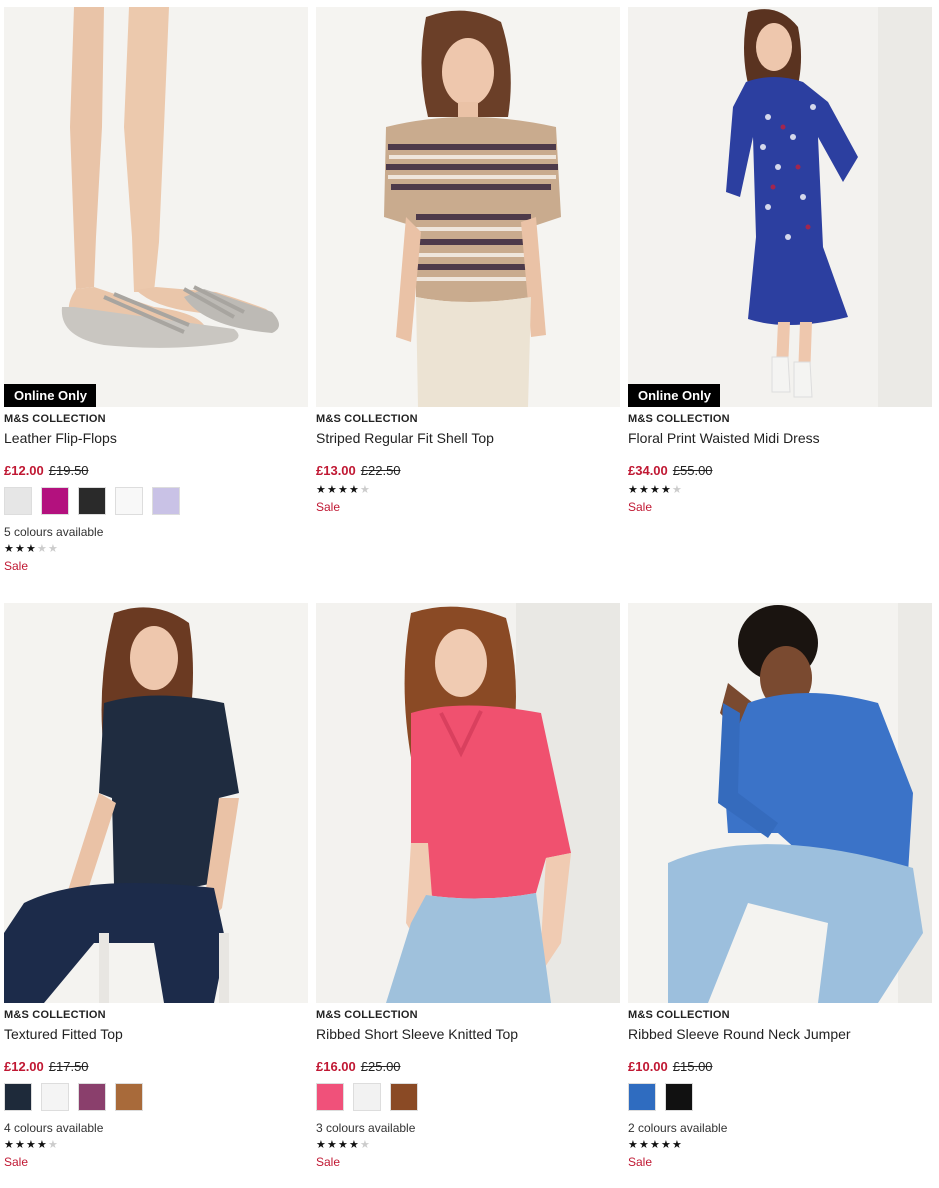 This screenshot has width=939, height=1188. What do you see at coordinates (54, 1128) in the screenshot?
I see `colours-available: 4 colours available` at bounding box center [54, 1128].